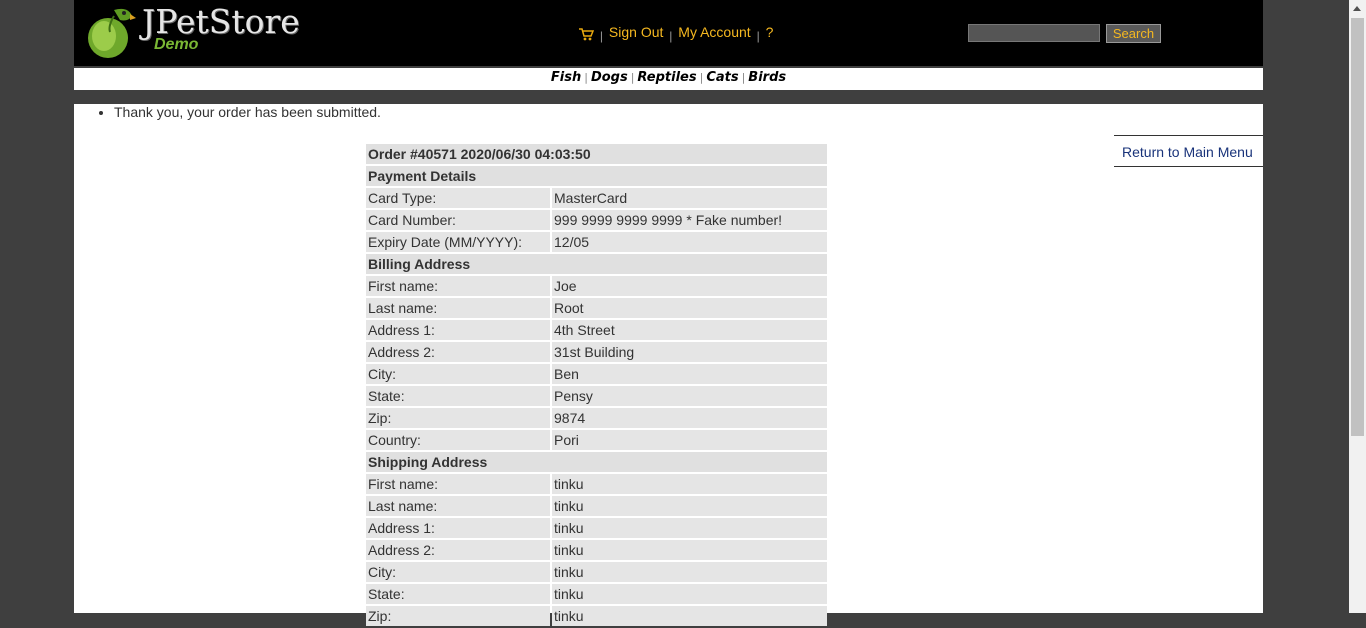 This screenshot has width=1366, height=628. I want to click on my-account-link: My Account, so click(714, 32).